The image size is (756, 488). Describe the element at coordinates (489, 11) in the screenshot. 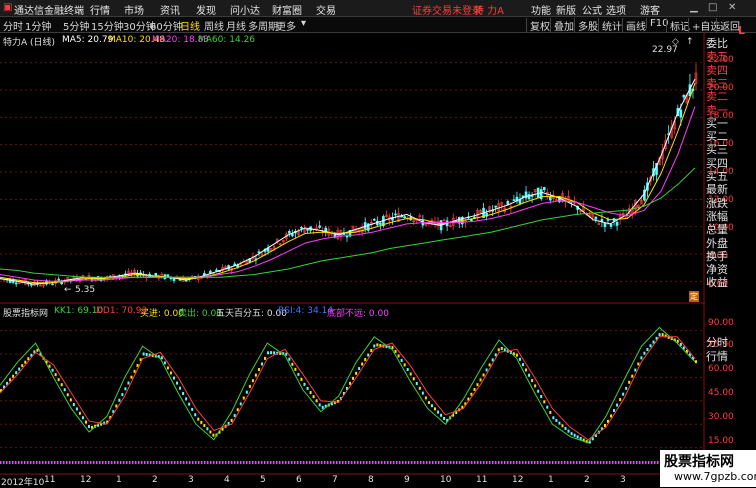

I see `stock-name: 特 力A` at that location.